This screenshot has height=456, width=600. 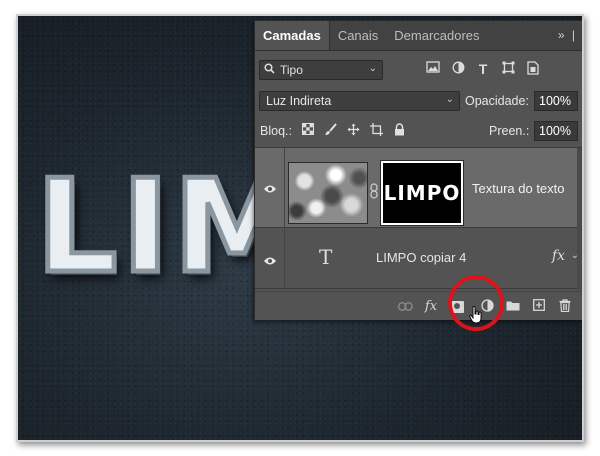 What do you see at coordinates (558, 256) in the screenshot?
I see `fx-icon: fx` at bounding box center [558, 256].